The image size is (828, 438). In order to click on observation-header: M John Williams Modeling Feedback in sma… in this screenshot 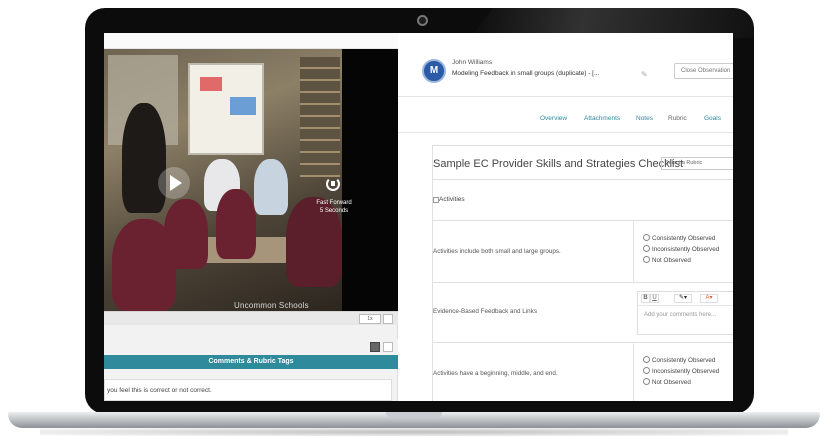, I will do `click(565, 73)`.